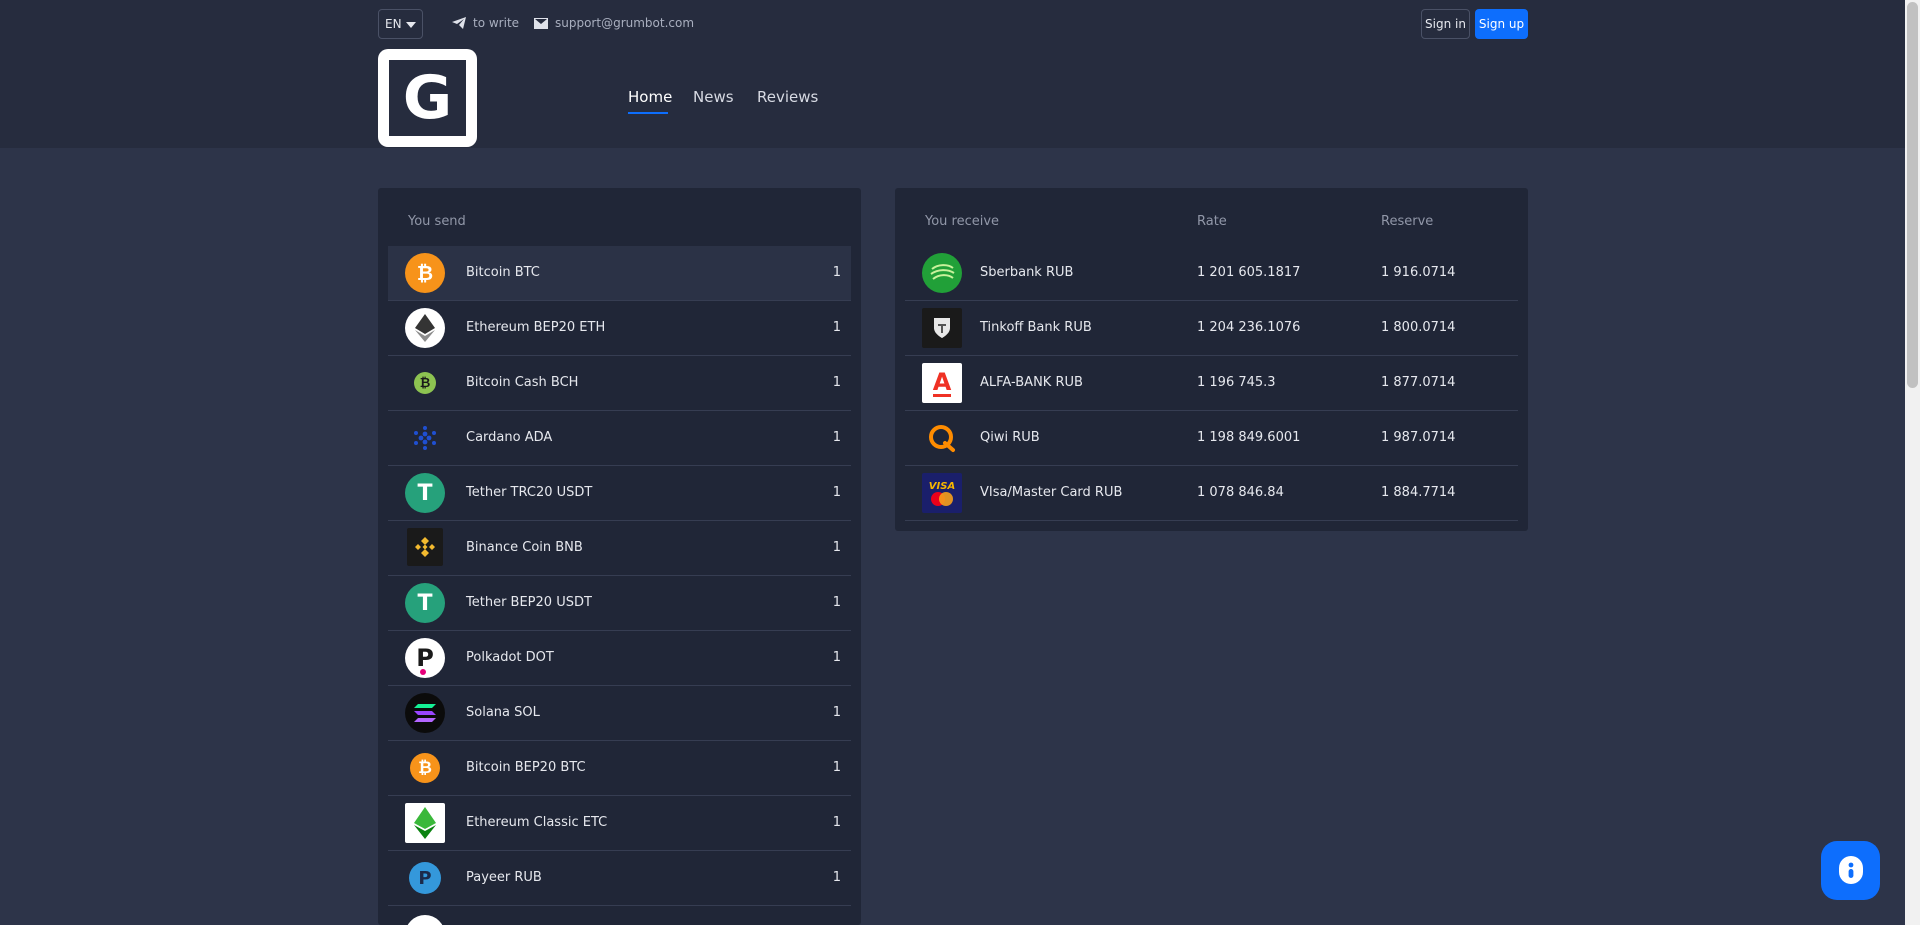  What do you see at coordinates (509, 437) in the screenshot?
I see `send-row-label: Cardano ADA` at bounding box center [509, 437].